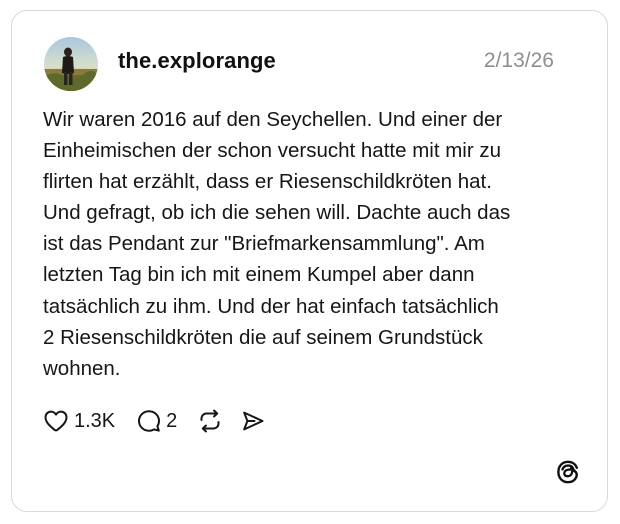 The image size is (620, 524). I want to click on post-date: 2/13/26, so click(518, 60).